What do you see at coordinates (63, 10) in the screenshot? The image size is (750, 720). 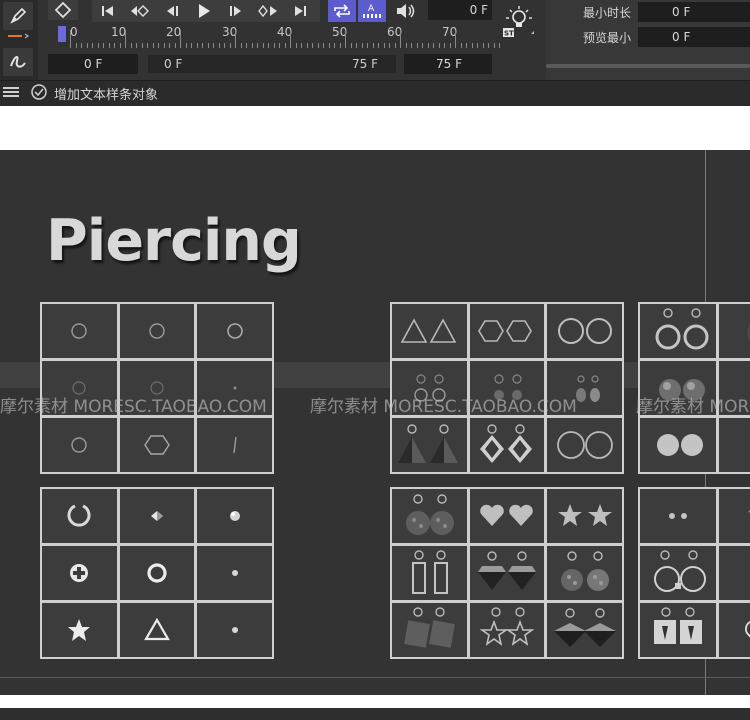 I see `keyframe-button` at bounding box center [63, 10].